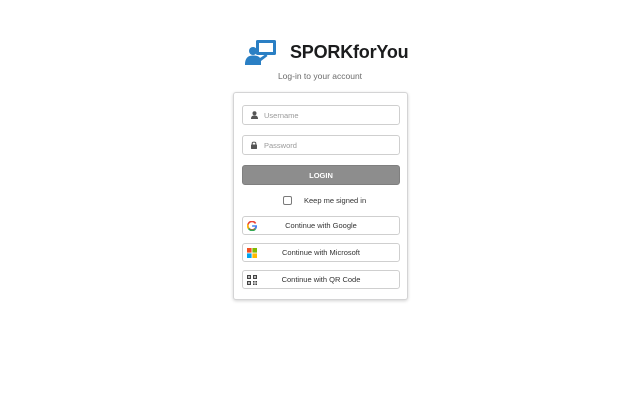 This screenshot has width=640, height=400. I want to click on google-signin-label: Continue with Google, so click(321, 225).